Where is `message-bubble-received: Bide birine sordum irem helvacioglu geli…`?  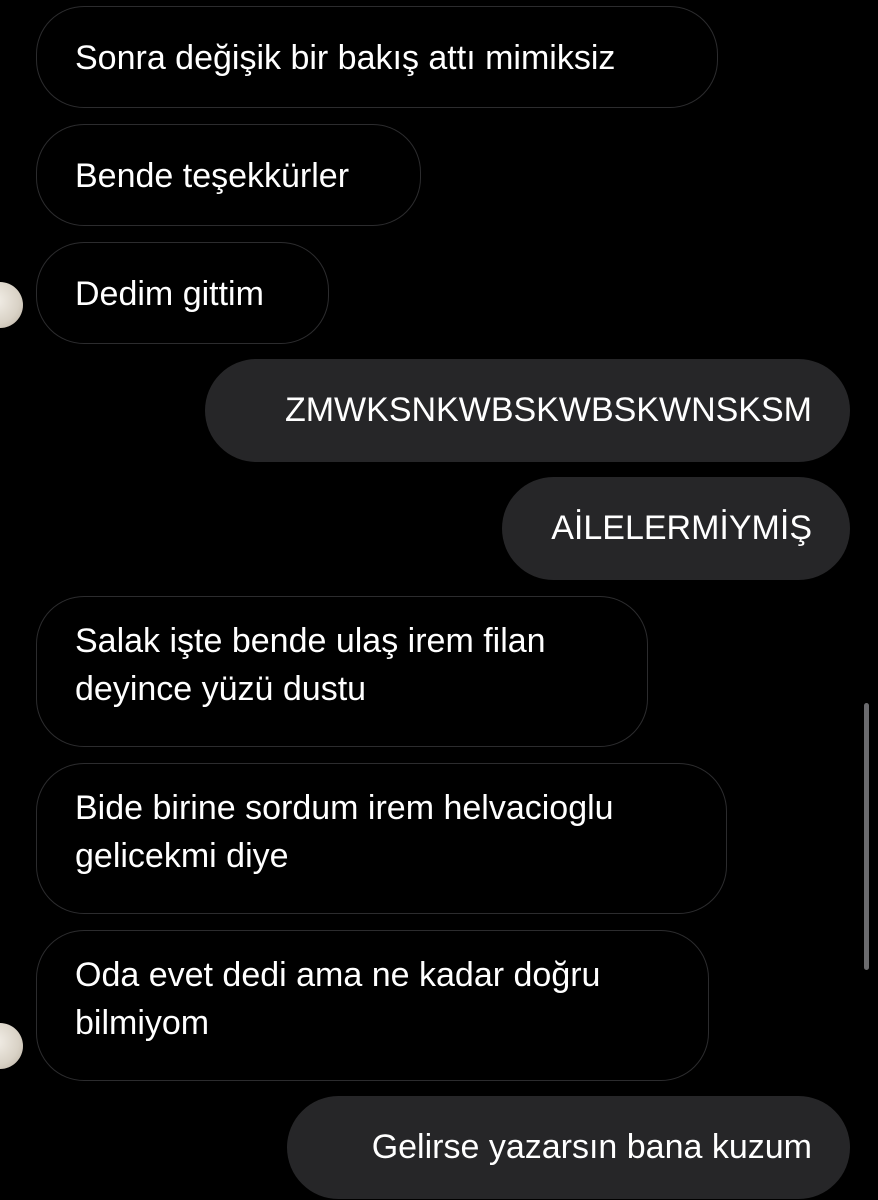 message-bubble-received: Bide birine sordum irem helvacioglu geli… is located at coordinates (381, 838).